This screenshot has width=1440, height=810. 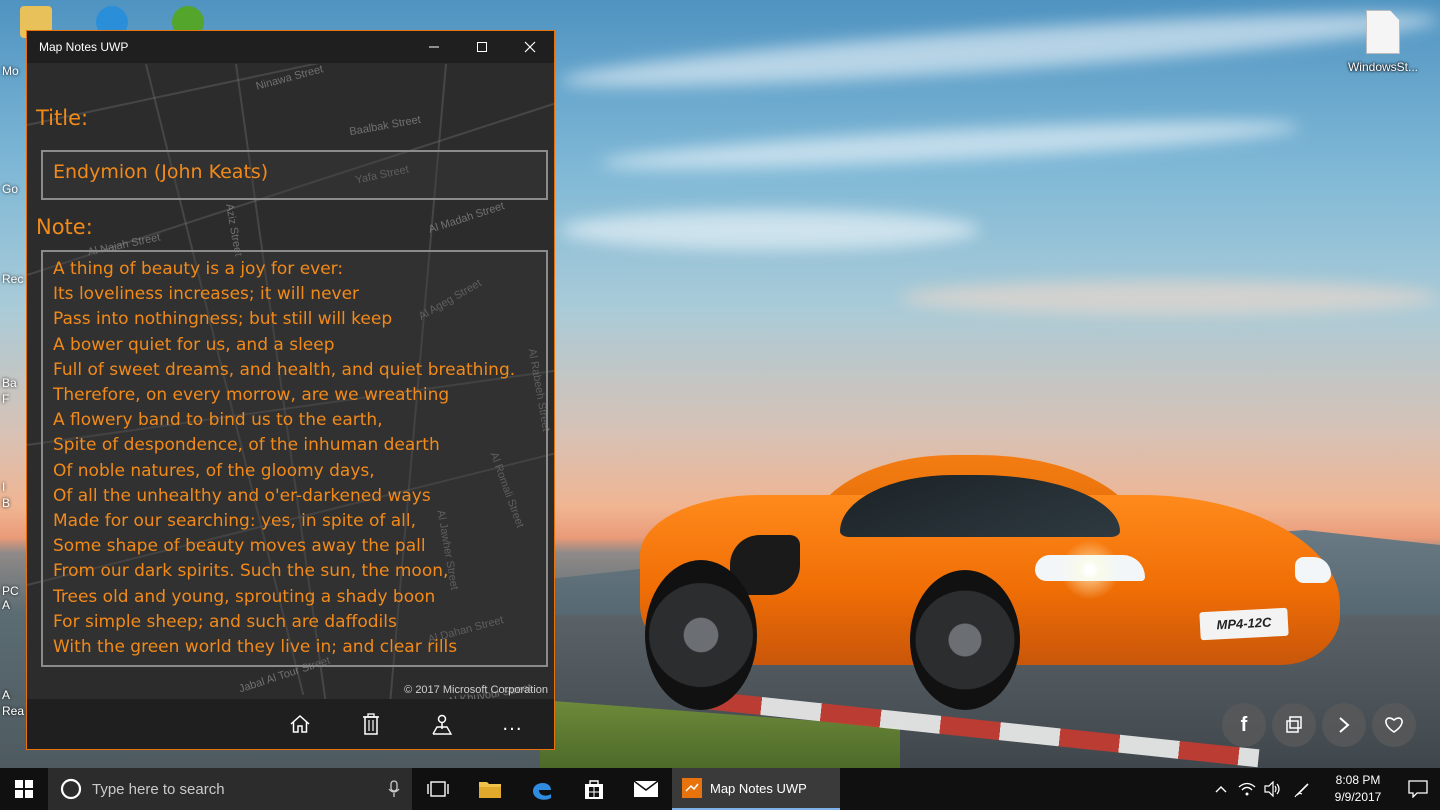 I want to click on heart-icon, so click(x=1394, y=725).